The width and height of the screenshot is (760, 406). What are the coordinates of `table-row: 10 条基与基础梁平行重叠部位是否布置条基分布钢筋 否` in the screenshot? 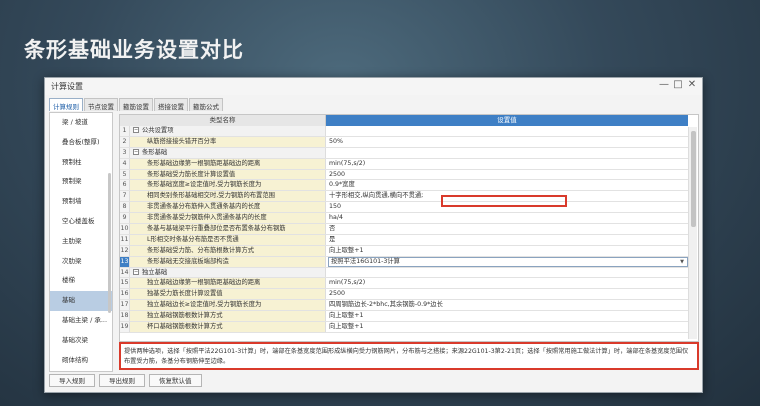 It's located at (404, 229).